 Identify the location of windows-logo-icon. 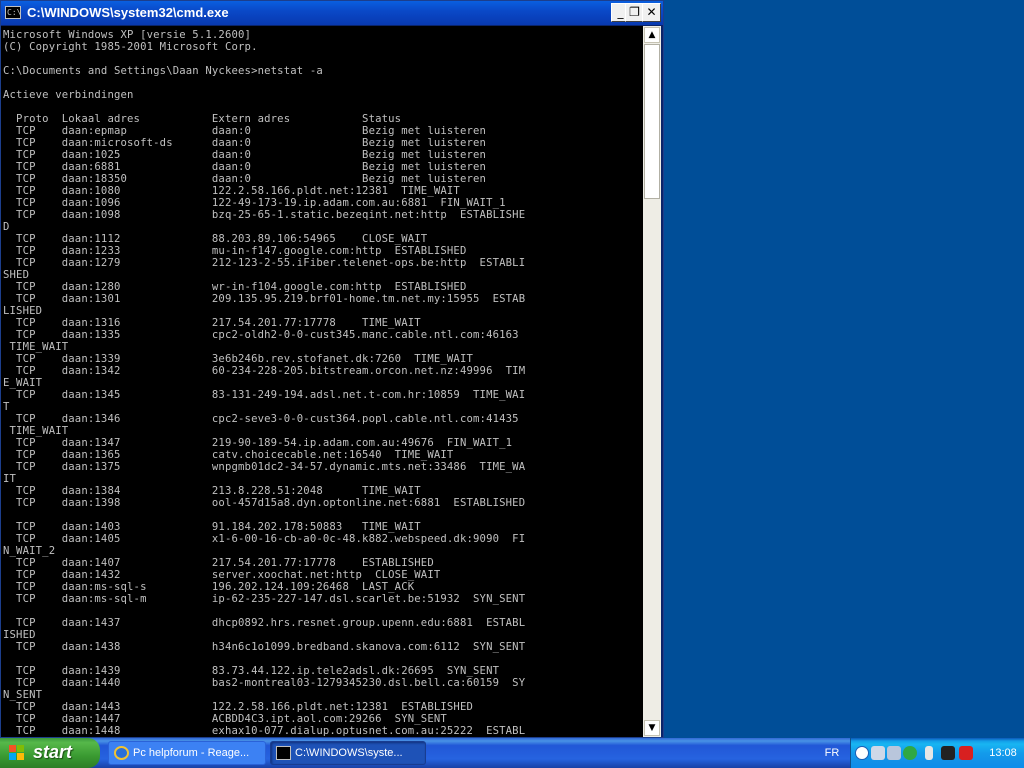
(17, 753).